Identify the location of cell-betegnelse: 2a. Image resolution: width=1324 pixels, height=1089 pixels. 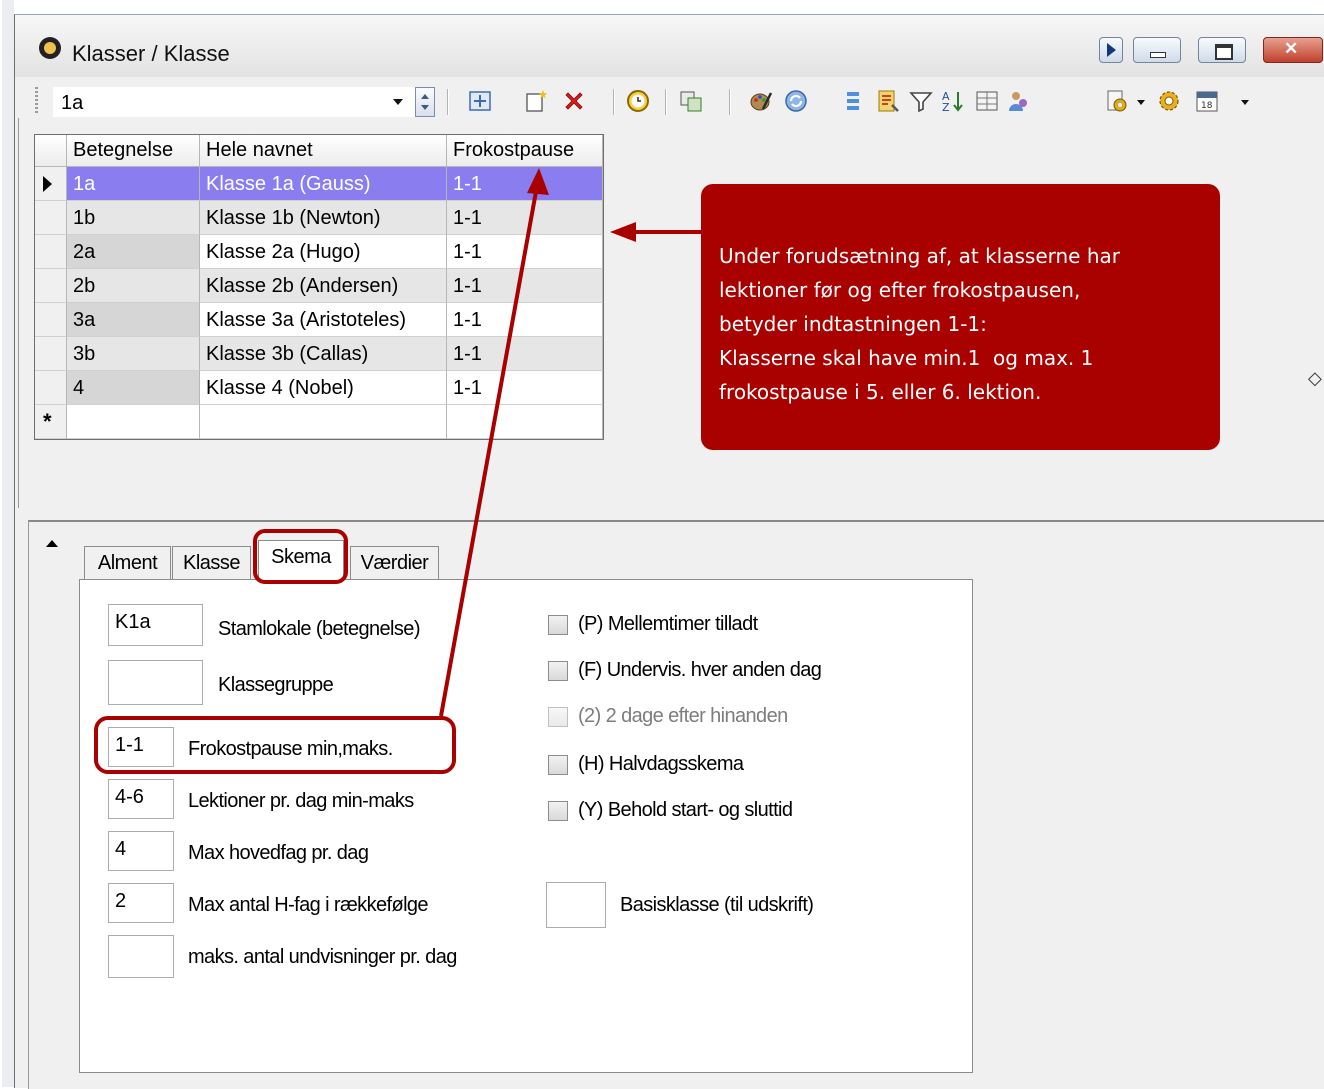
(133, 252).